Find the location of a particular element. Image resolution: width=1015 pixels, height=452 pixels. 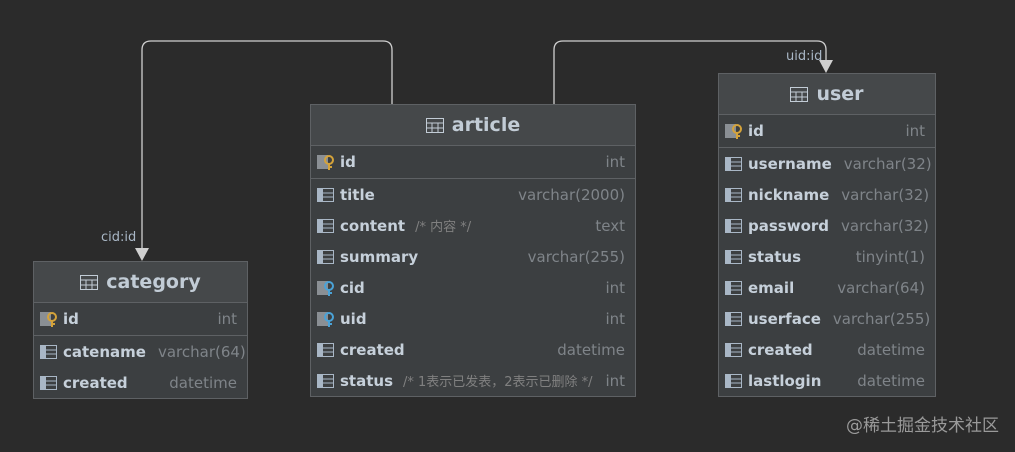

column-row-username: username varchar(32) is located at coordinates (827, 163).